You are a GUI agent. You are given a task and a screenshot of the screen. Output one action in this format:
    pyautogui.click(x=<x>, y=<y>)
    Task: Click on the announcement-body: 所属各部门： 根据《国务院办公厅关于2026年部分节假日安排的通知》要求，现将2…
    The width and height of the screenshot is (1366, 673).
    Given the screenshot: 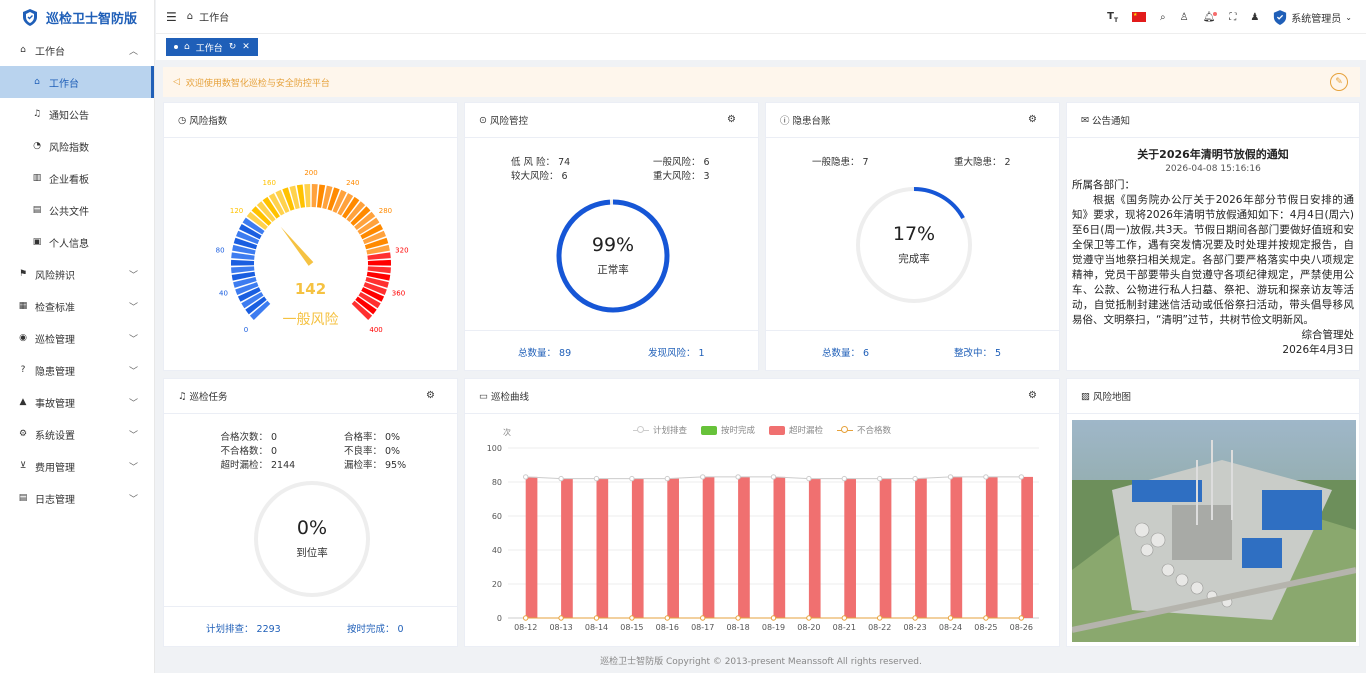 What is the action you would take?
    pyautogui.click(x=1213, y=274)
    